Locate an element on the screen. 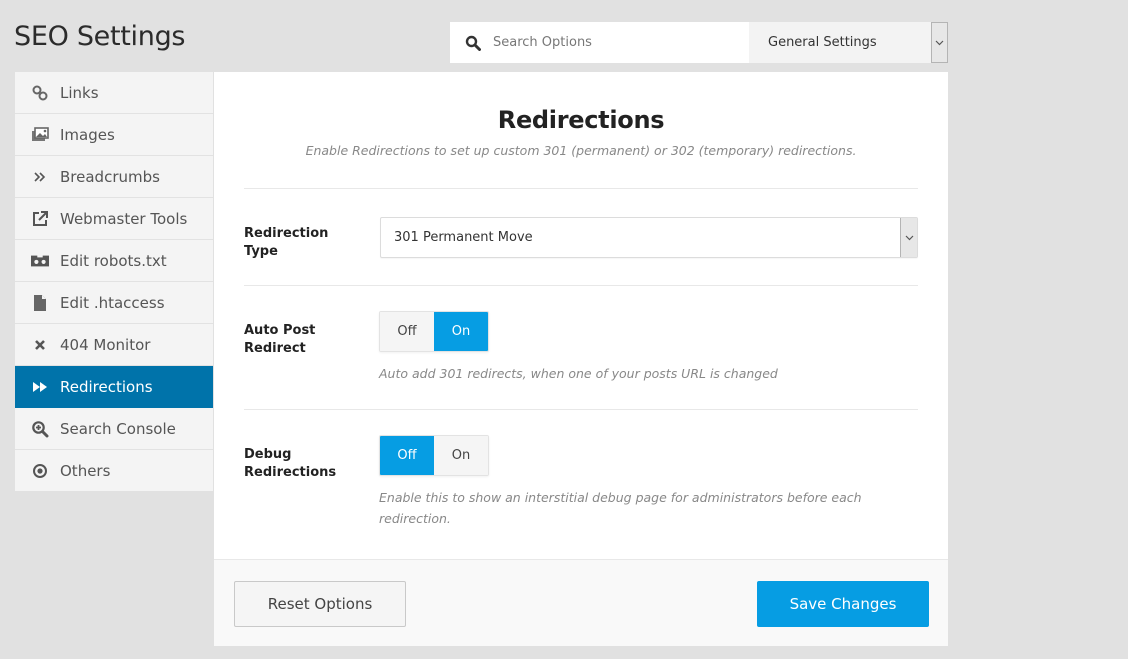 This screenshot has width=1128, height=659. sidebar-item-webmaster-tools: Webmaster Tools is located at coordinates (114, 219).